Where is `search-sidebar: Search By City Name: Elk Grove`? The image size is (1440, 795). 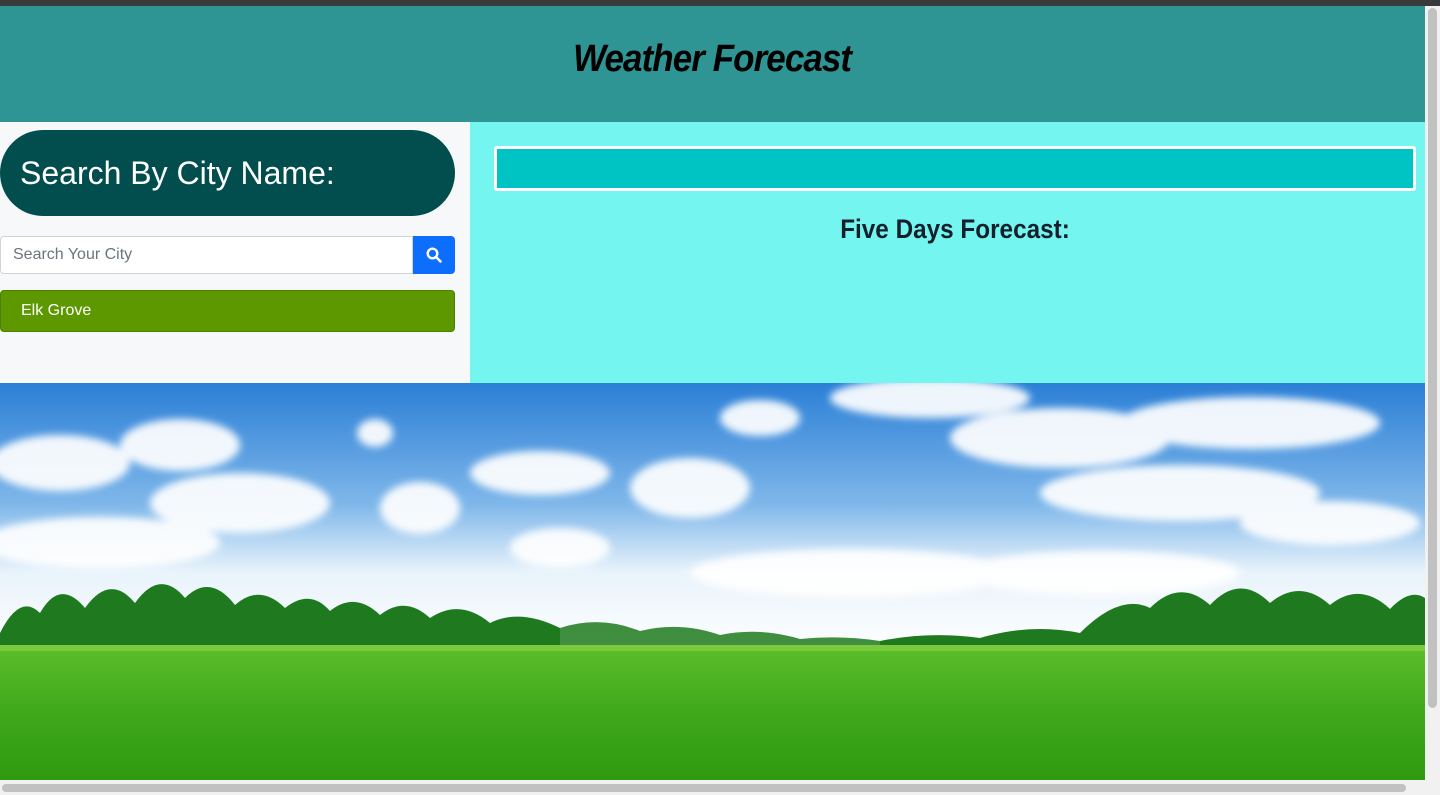 search-sidebar: Search By City Name: Elk Grove is located at coordinates (235, 252).